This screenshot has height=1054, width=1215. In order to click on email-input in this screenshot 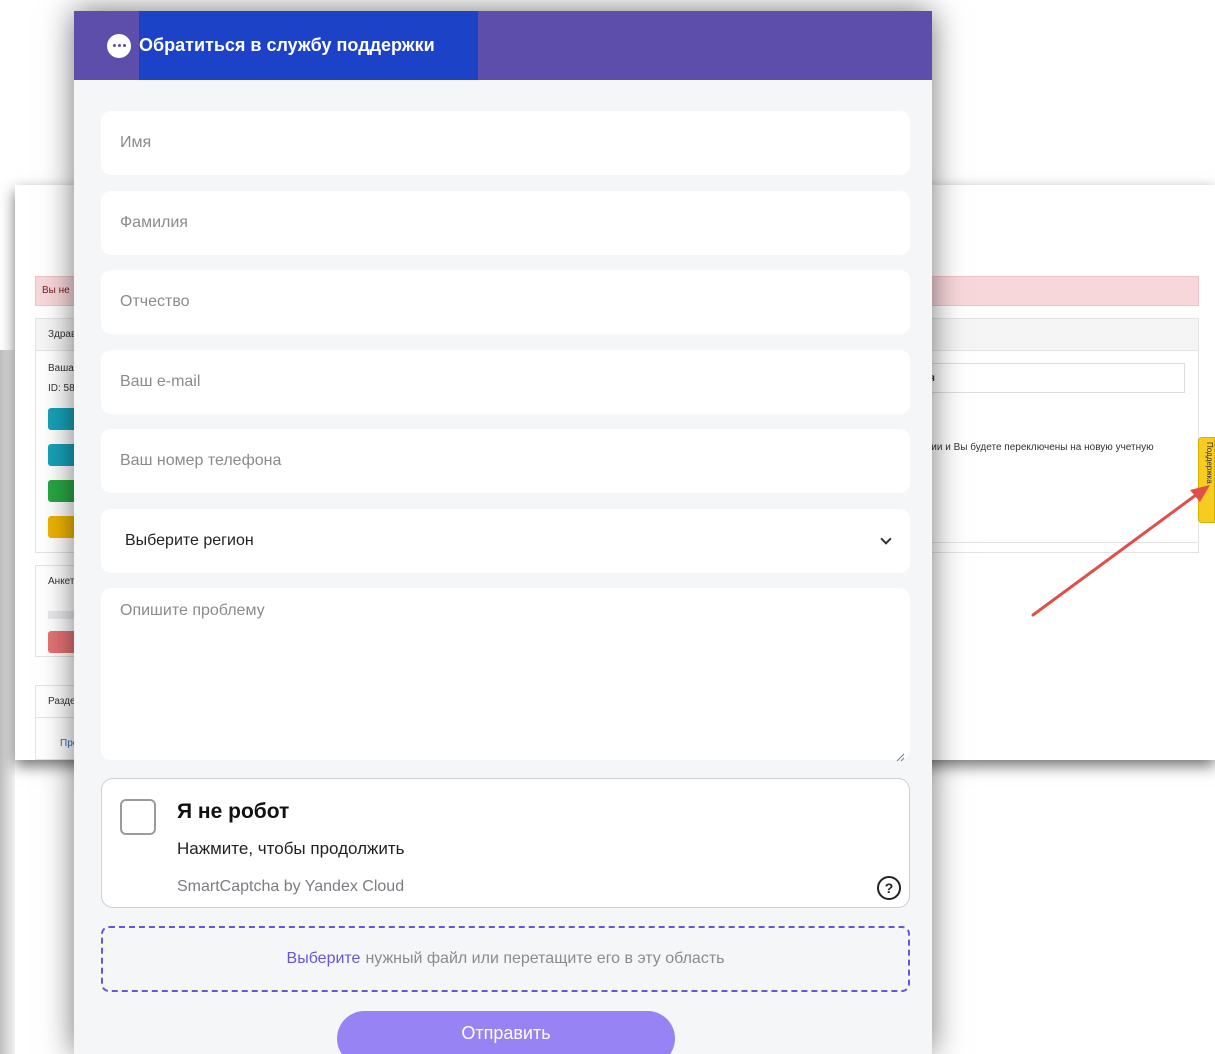, I will do `click(505, 382)`.